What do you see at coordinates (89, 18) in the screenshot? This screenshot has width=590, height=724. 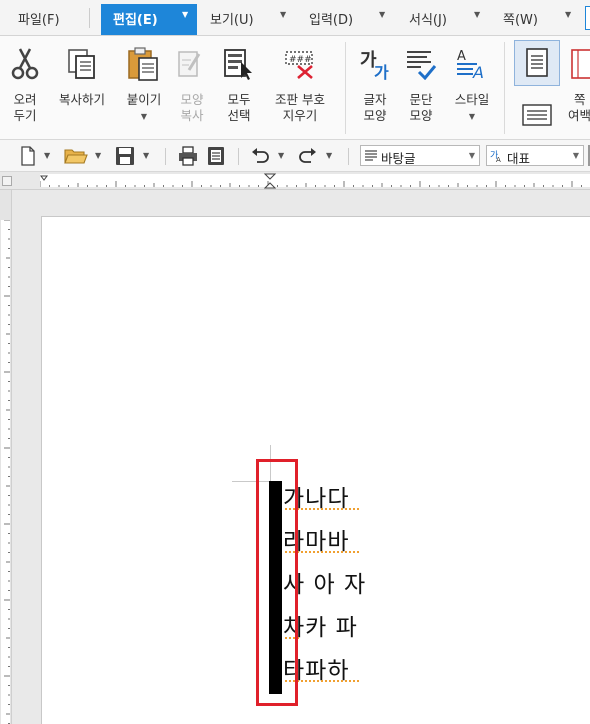 I see `menu-separator` at bounding box center [89, 18].